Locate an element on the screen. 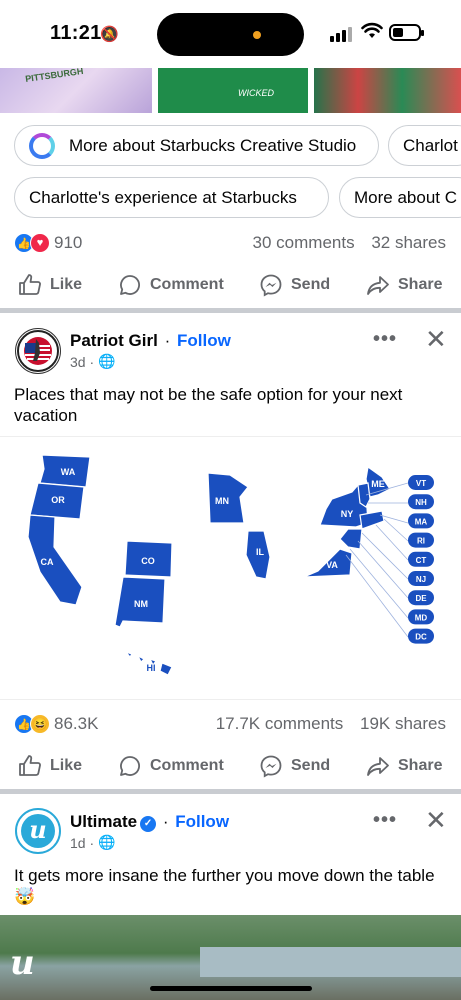  state-pill-label: DE is located at coordinates (421, 598).